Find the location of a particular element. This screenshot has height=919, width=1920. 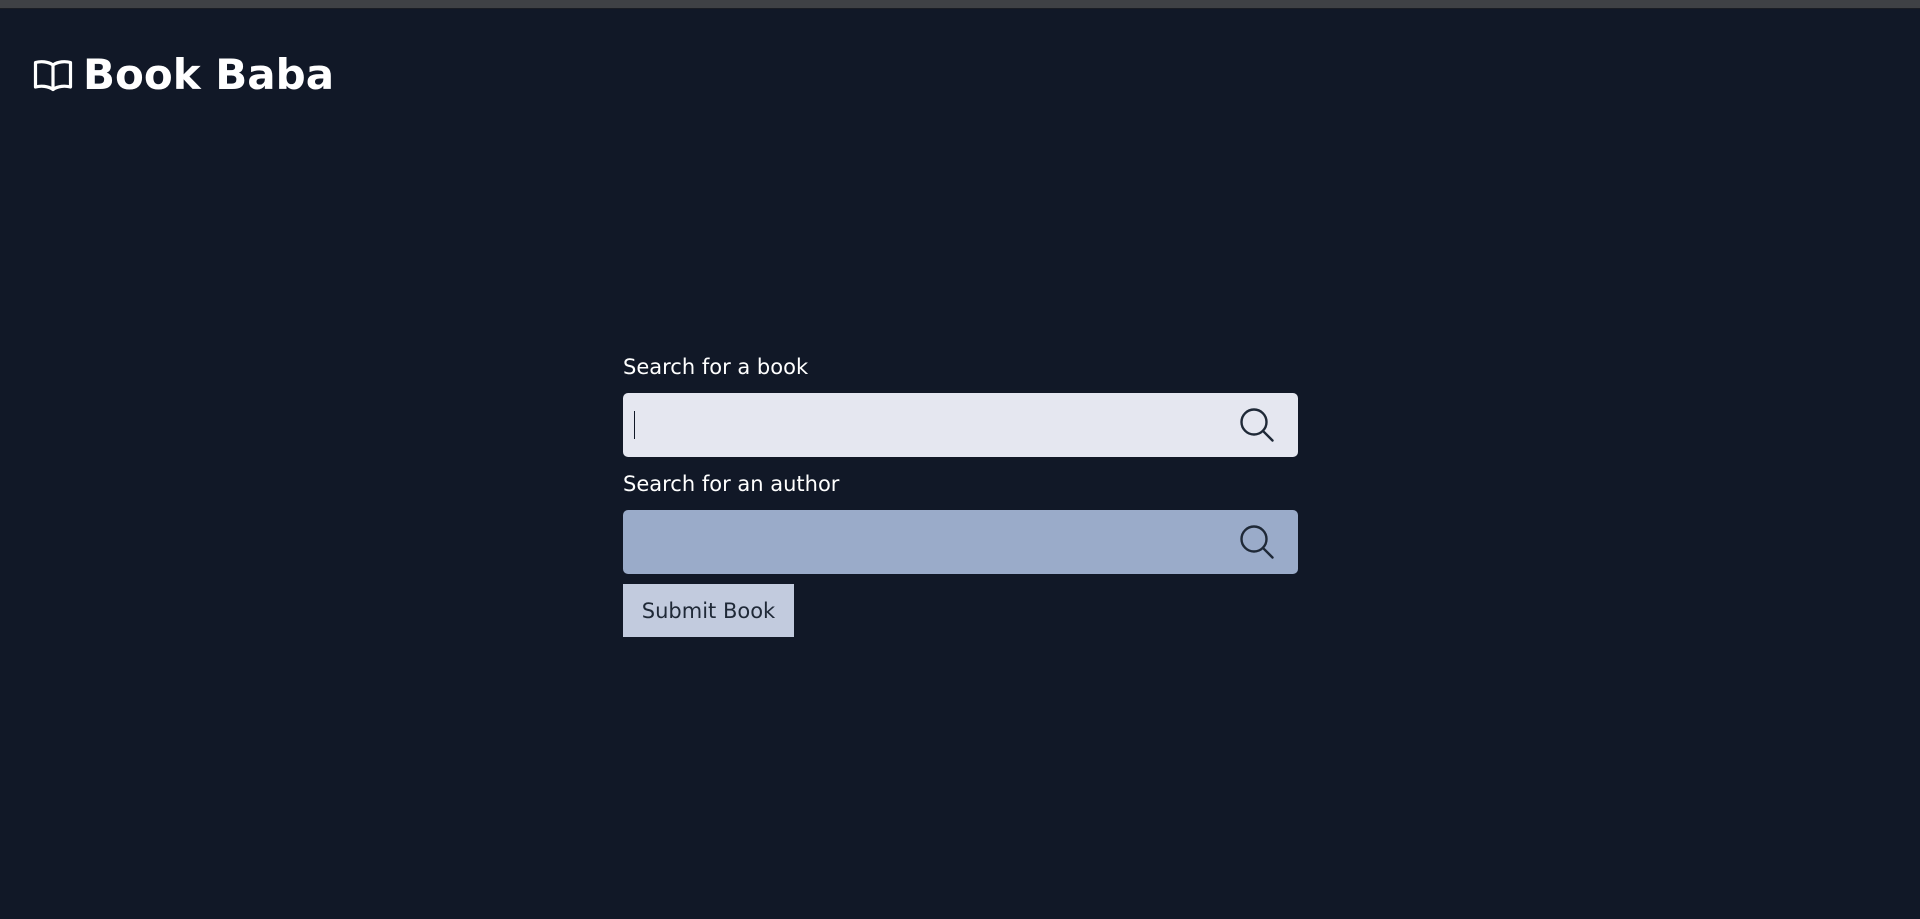

open-book-icon is located at coordinates (53, 76).